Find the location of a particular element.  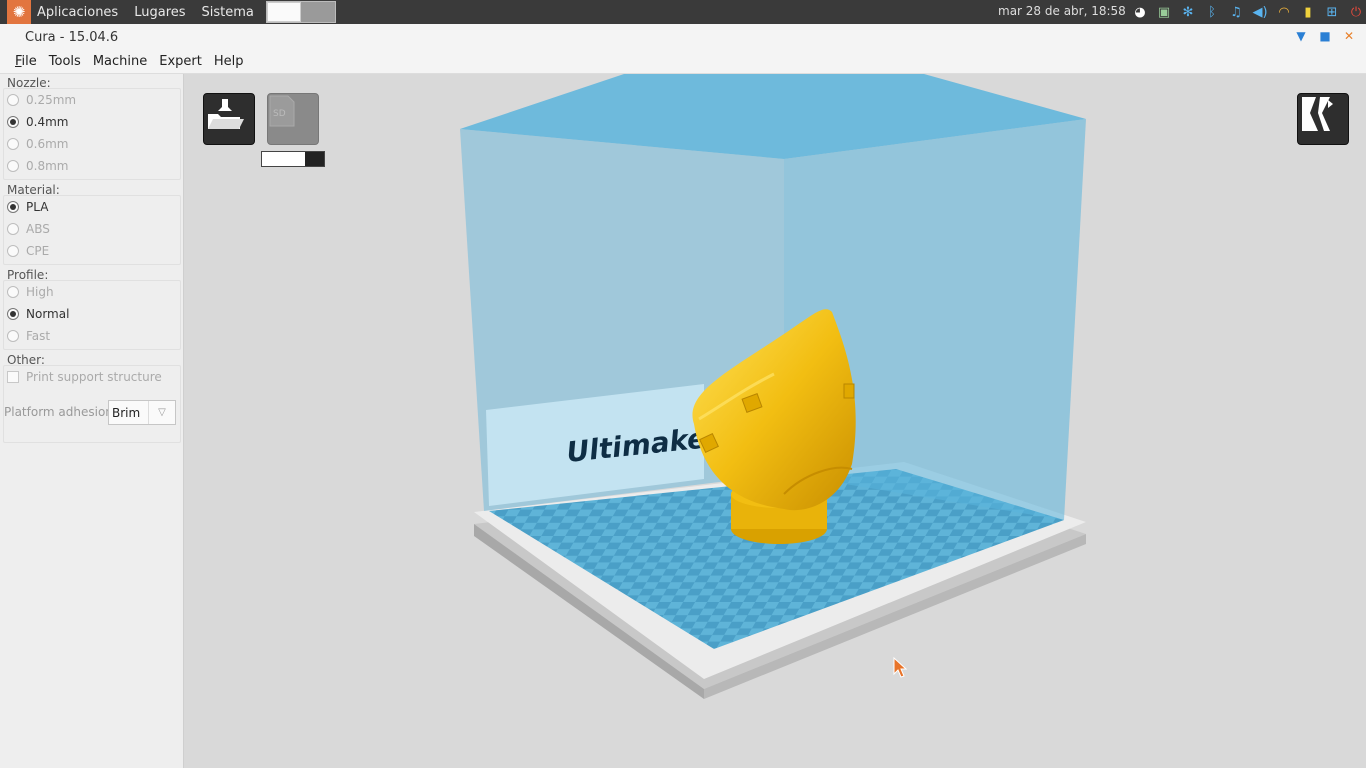

slice-progress-bar is located at coordinates (293, 159).